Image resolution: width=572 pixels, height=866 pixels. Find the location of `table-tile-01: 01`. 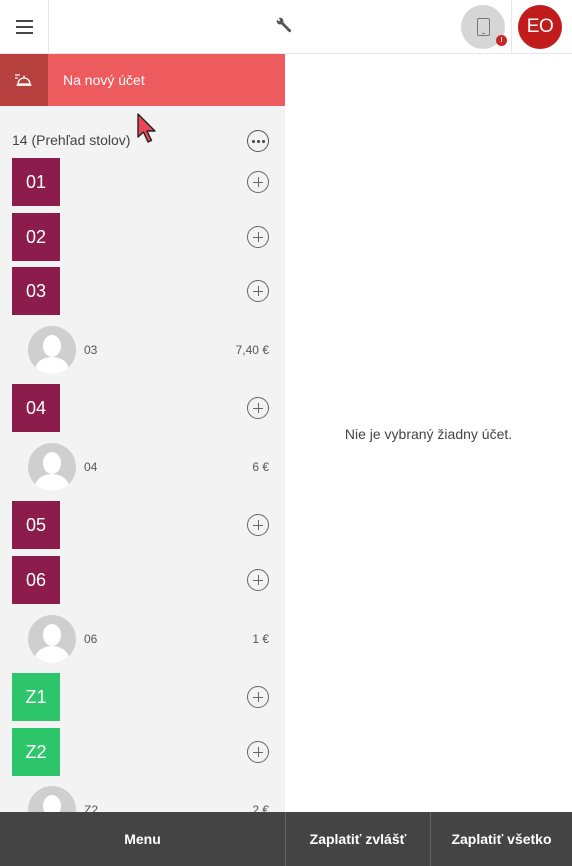

table-tile-01: 01 is located at coordinates (36, 182).